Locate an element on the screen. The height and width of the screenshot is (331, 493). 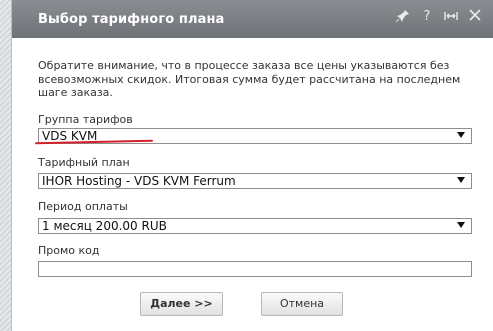
next-button: Далее >> is located at coordinates (181, 304).